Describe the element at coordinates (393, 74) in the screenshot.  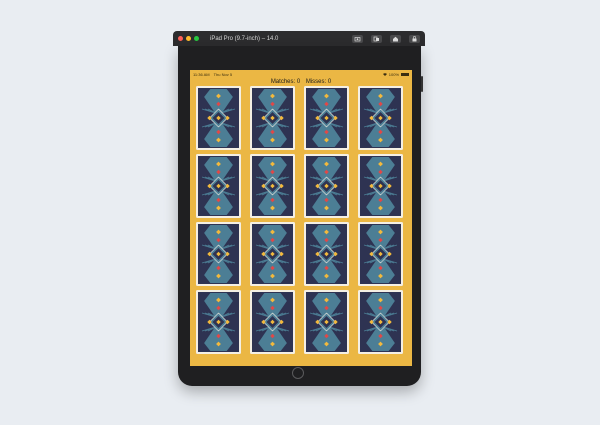
I see `battery-percent: 100%` at that location.